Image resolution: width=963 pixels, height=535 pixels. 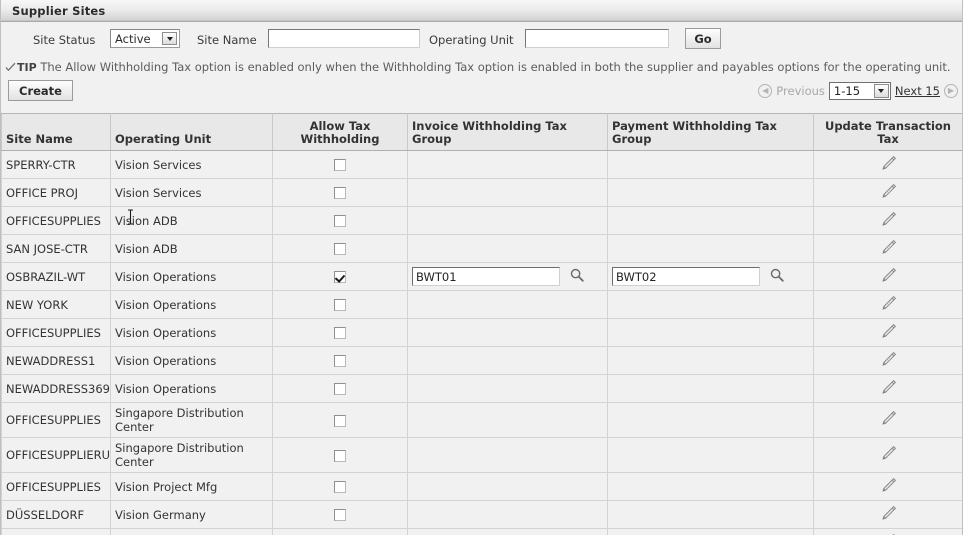 What do you see at coordinates (191, 132) in the screenshot?
I see `column-header-operating-unit: Operating Unit` at bounding box center [191, 132].